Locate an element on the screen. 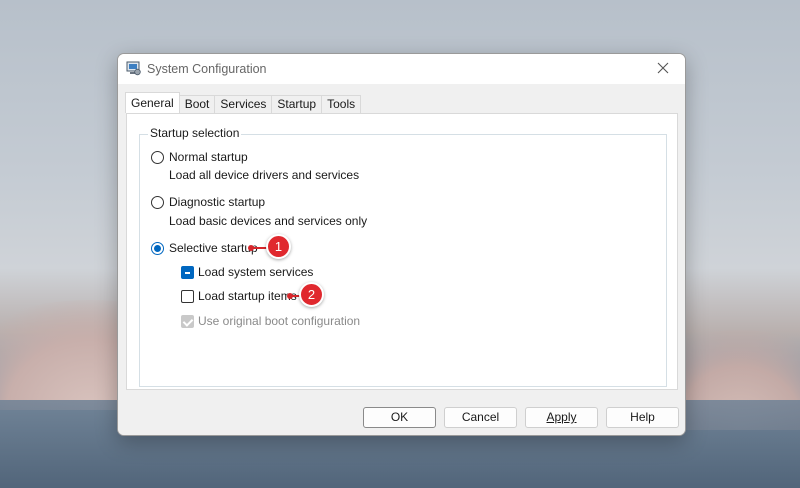  apply-button-label: Apply is located at coordinates (561, 417).